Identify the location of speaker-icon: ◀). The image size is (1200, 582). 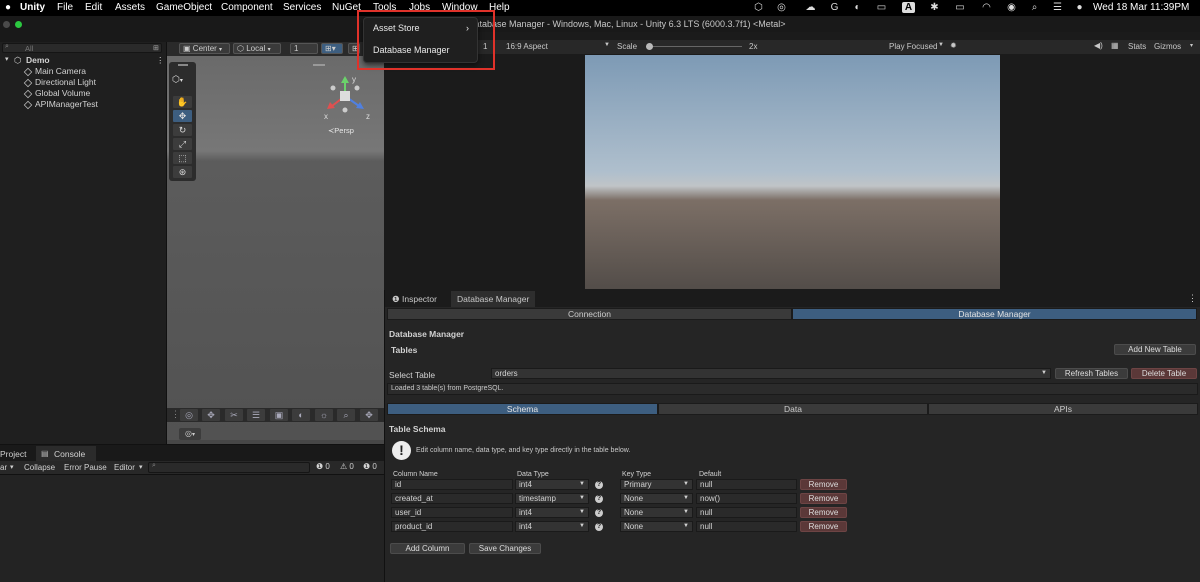
(1098, 45).